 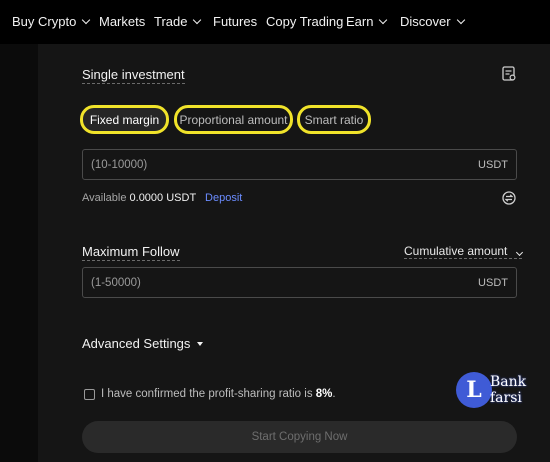 I want to click on available-balance: Available 0.0000 USDT Deposit, so click(x=162, y=198).